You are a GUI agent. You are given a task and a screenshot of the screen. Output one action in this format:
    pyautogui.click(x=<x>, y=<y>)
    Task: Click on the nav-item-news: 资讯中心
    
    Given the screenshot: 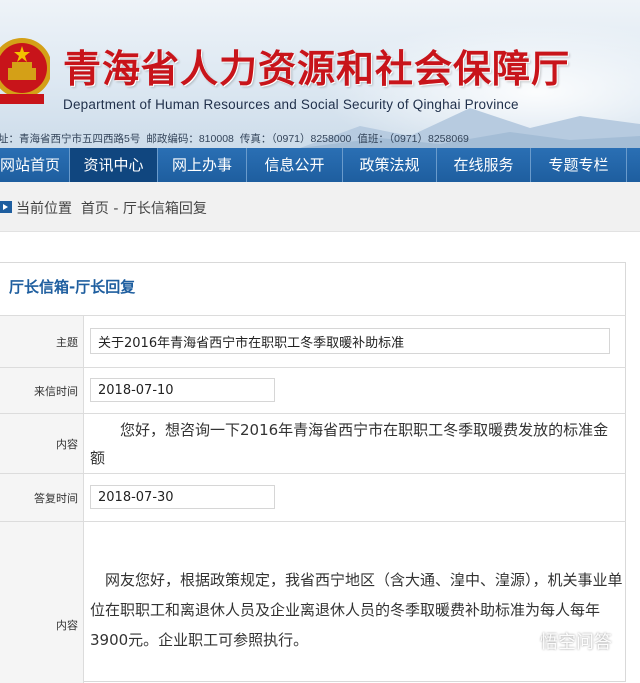 What is the action you would take?
    pyautogui.click(x=114, y=165)
    